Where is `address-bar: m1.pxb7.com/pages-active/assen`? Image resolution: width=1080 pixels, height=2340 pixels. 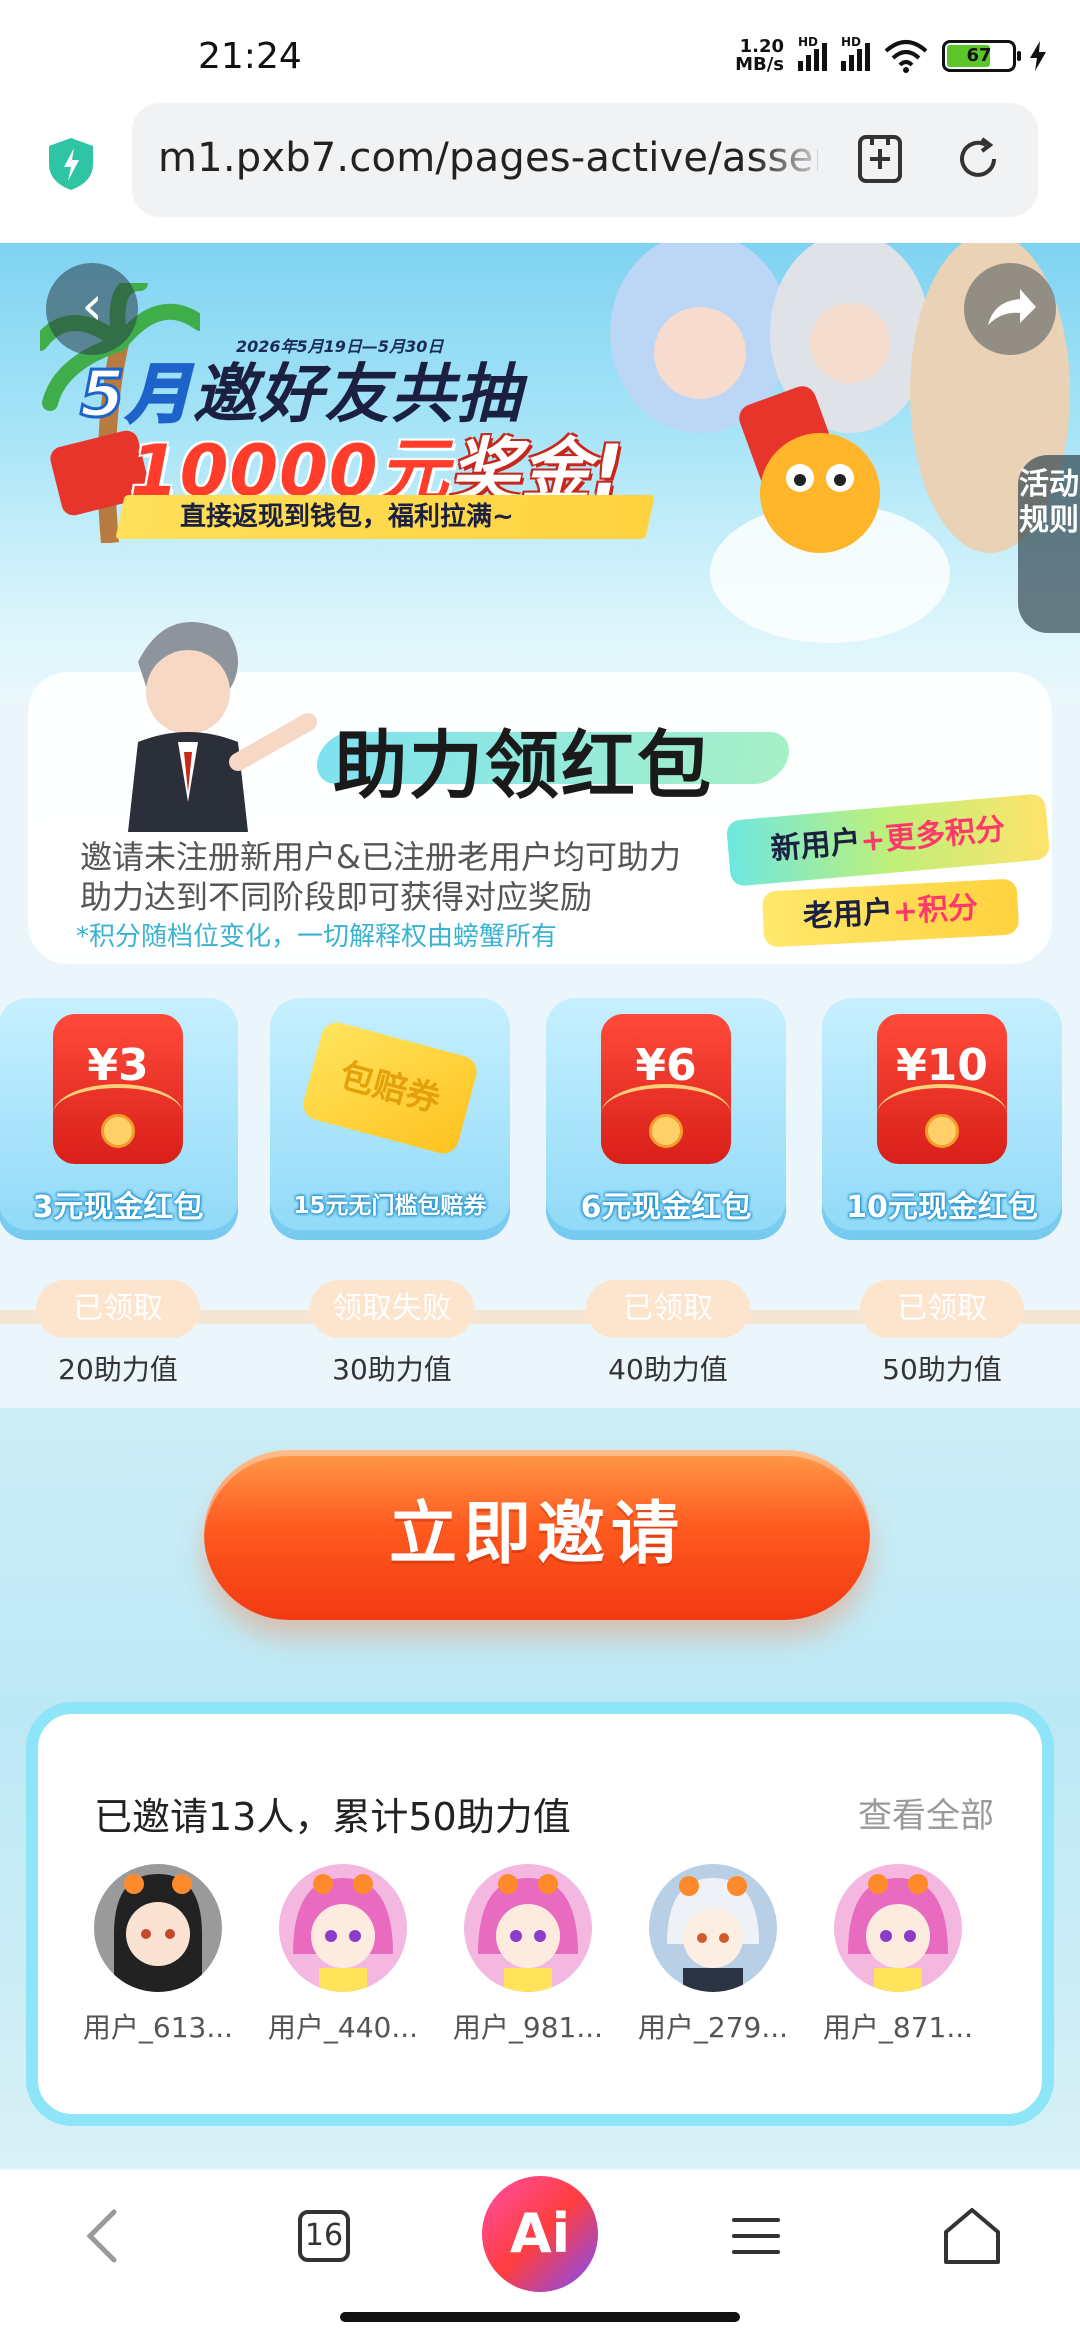
address-bar: m1.pxb7.com/pages-active/assen is located at coordinates (585, 160).